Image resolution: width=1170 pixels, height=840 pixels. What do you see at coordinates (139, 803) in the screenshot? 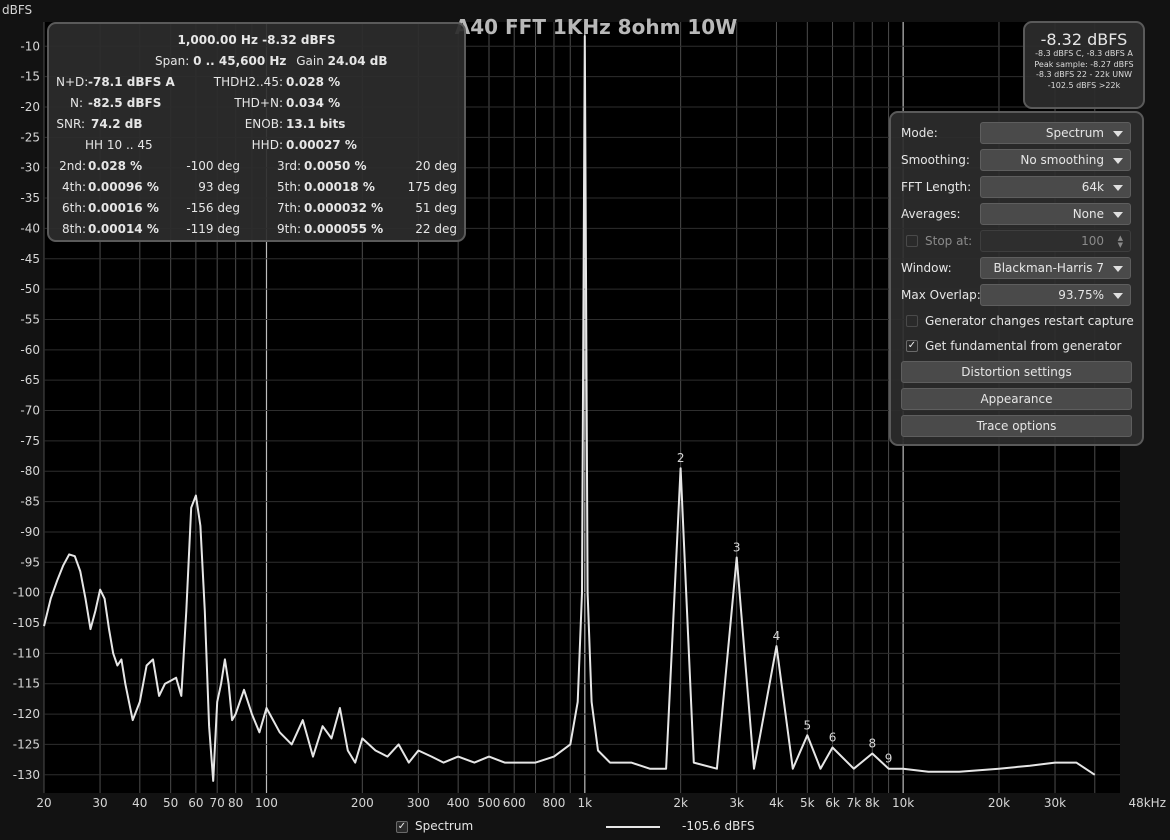
I see `x-tick-label: 40` at bounding box center [139, 803].